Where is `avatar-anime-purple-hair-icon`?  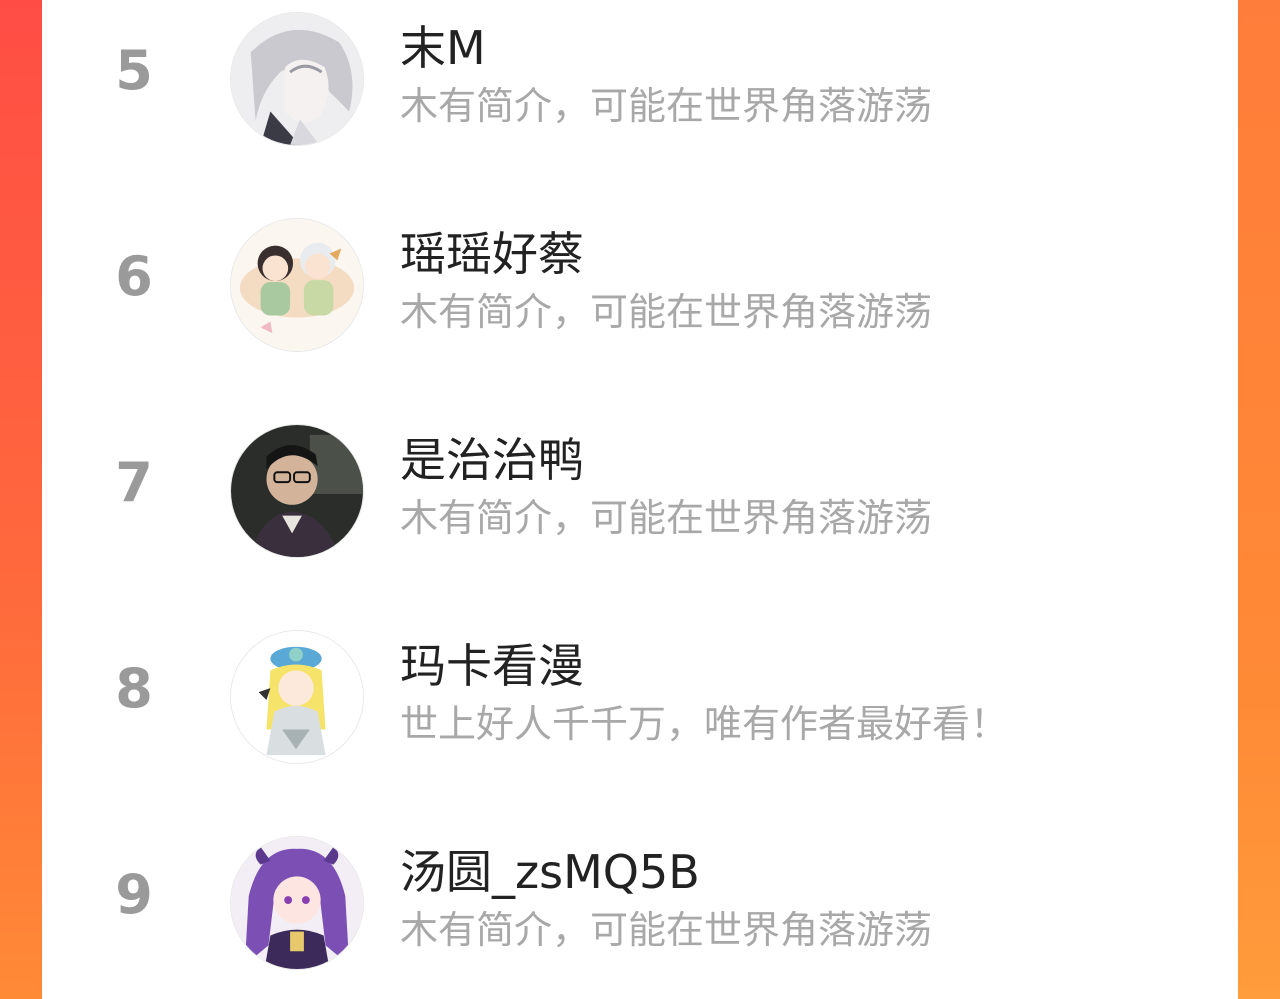
avatar-anime-purple-hair-icon is located at coordinates (297, 903).